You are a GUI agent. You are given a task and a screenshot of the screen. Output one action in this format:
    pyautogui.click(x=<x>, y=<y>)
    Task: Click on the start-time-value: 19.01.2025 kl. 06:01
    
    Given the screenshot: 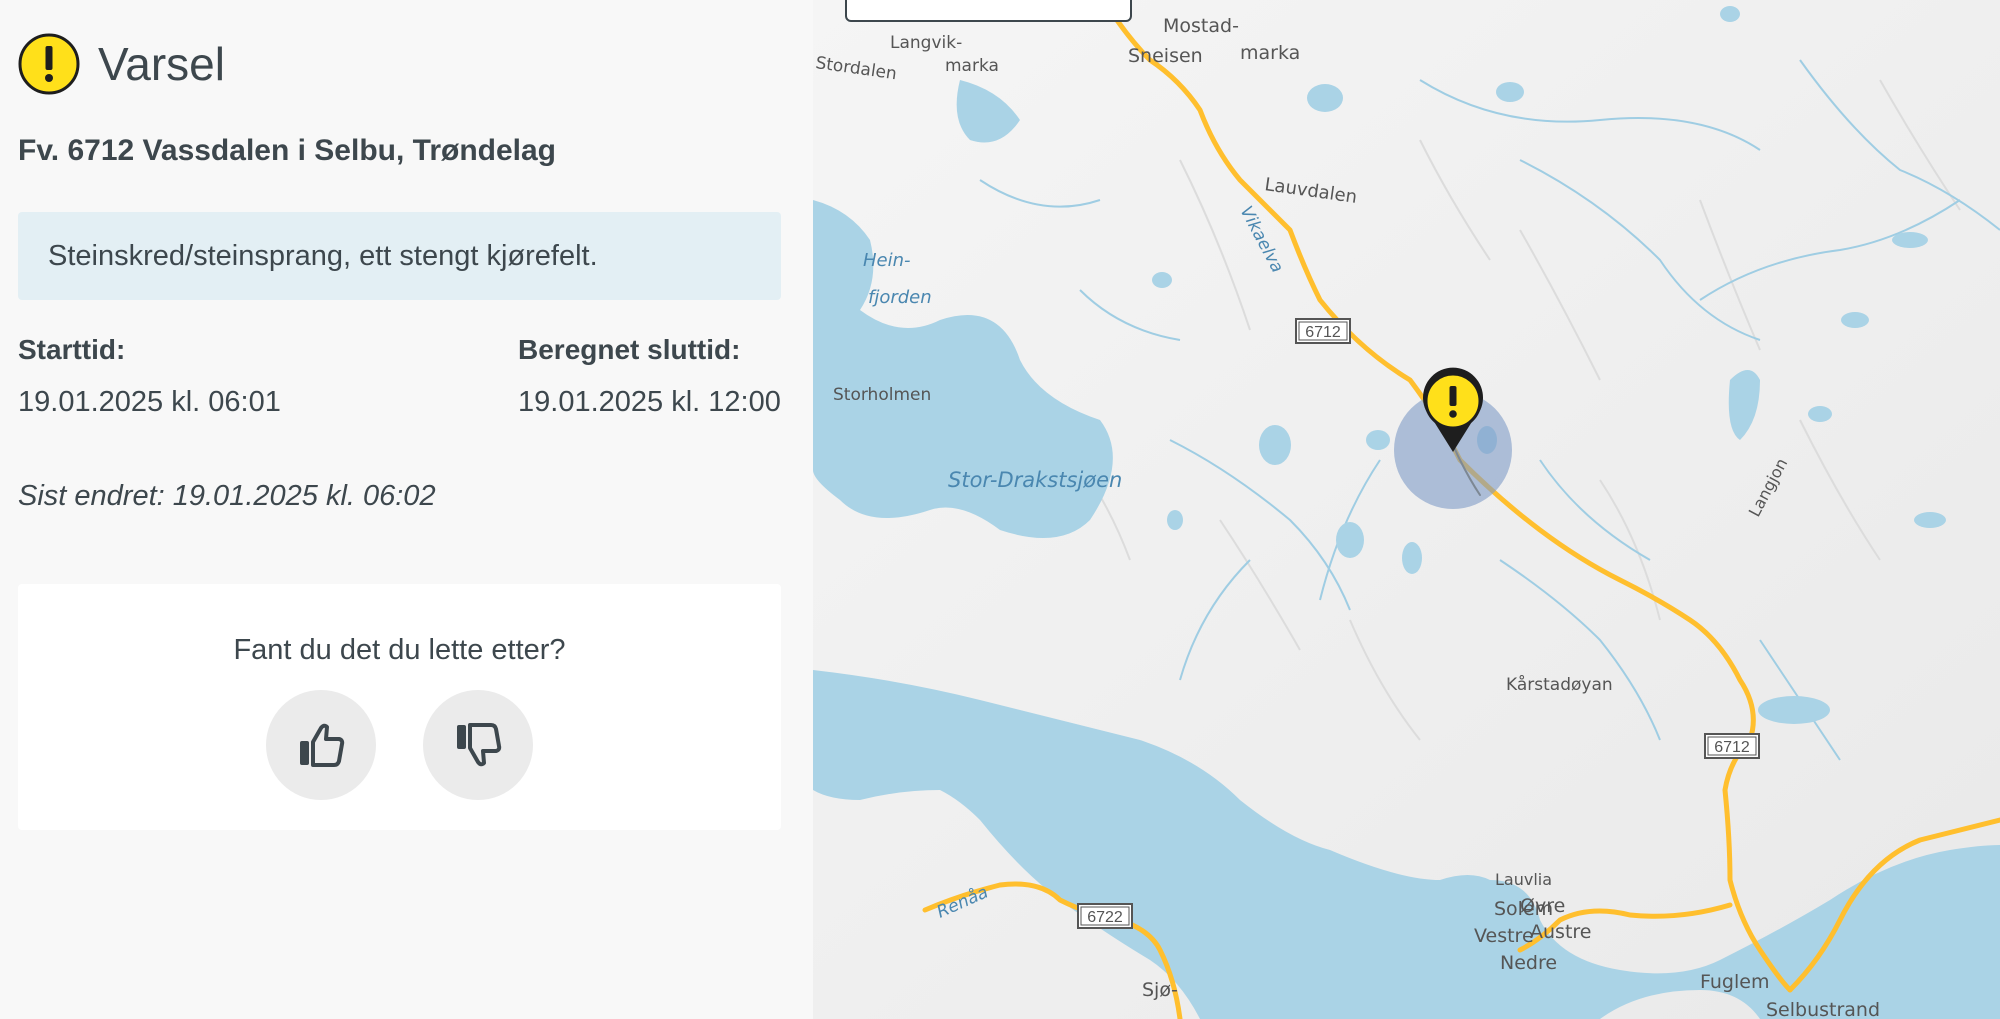 What is the action you would take?
    pyautogui.click(x=149, y=402)
    